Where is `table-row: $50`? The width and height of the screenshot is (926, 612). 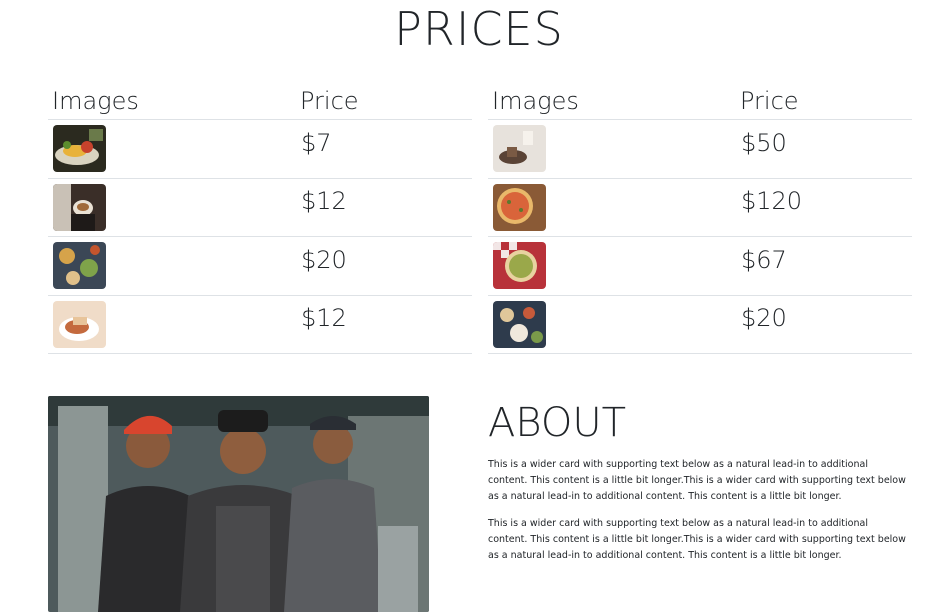 table-row: $50 is located at coordinates (700, 149).